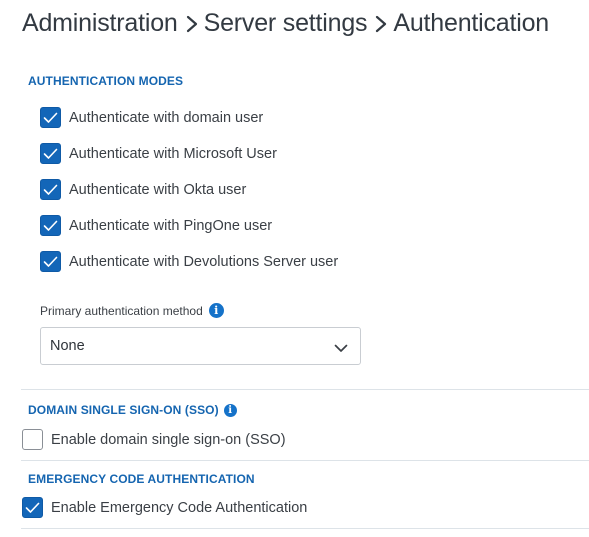 The image size is (589, 537). What do you see at coordinates (100, 23) in the screenshot?
I see `breadcrumb-administration: Administration` at bounding box center [100, 23].